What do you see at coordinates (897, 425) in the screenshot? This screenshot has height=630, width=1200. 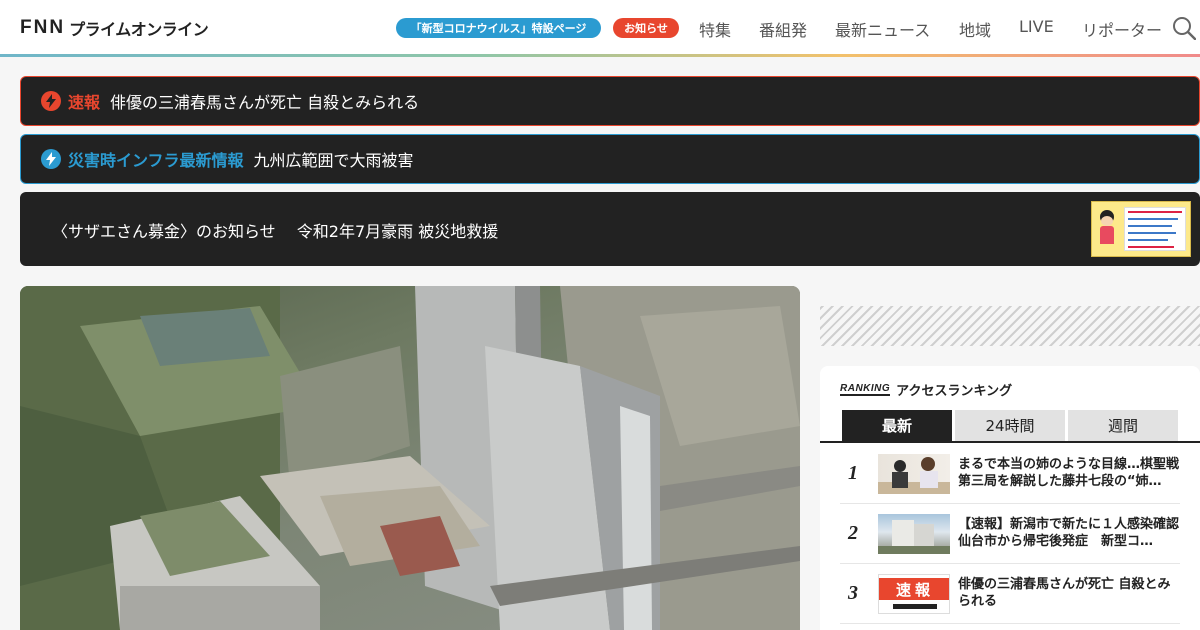 I see `tab-latest: 最新` at bounding box center [897, 425].